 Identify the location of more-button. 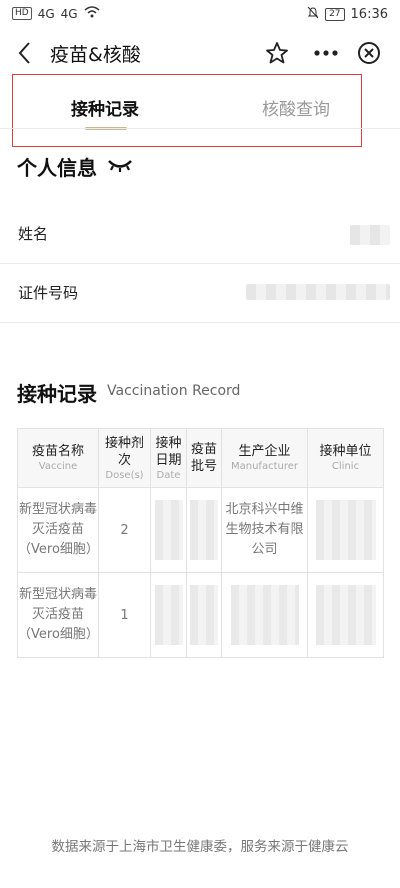
(326, 53).